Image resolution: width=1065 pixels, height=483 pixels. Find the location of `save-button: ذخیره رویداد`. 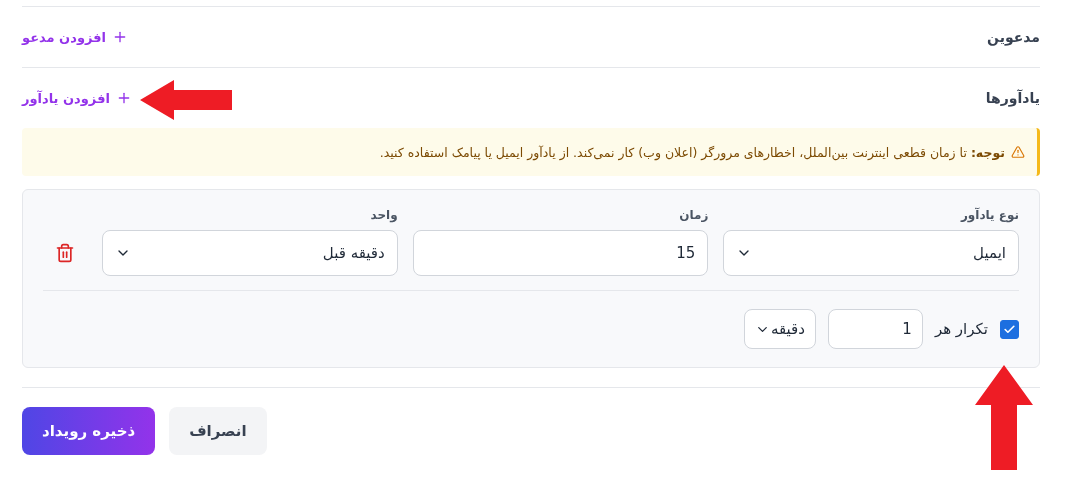

save-button: ذخیره رویداد is located at coordinates (89, 431).